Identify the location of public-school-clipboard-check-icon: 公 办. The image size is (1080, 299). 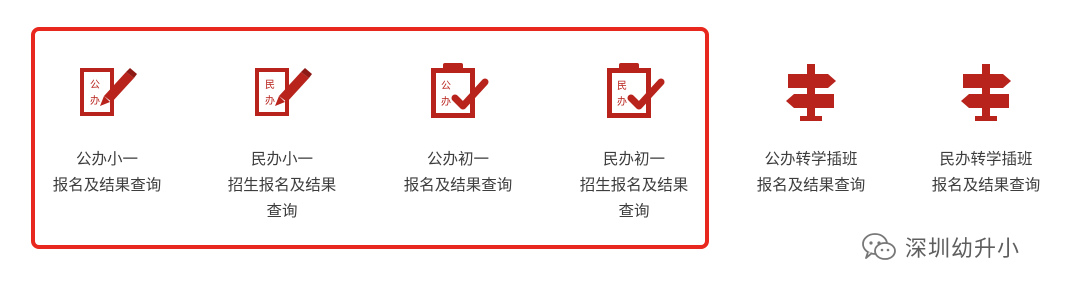
(460, 90).